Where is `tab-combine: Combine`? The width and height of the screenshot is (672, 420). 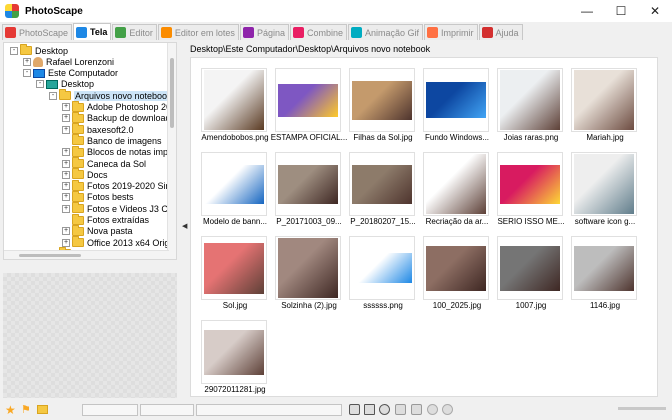
tab-combine: Combine is located at coordinates (318, 32).